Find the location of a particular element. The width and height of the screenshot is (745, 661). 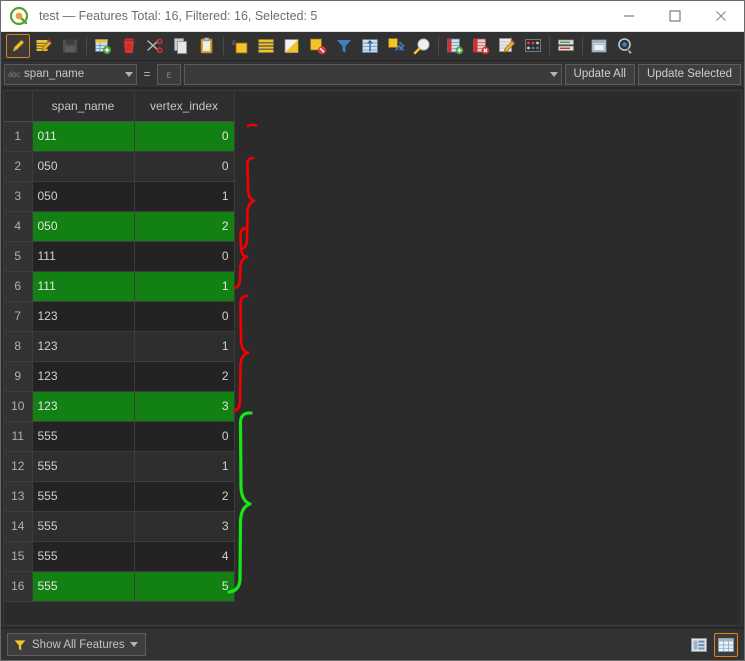

select-by-expression-button: ε is located at coordinates (240, 46).